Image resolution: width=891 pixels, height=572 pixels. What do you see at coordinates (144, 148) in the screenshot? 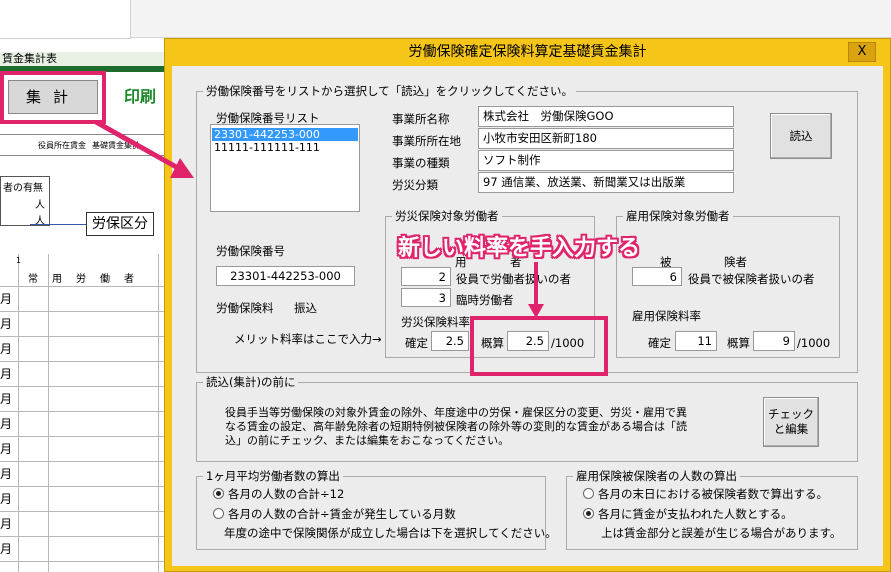
I see `shukei-arrow` at bounding box center [144, 148].